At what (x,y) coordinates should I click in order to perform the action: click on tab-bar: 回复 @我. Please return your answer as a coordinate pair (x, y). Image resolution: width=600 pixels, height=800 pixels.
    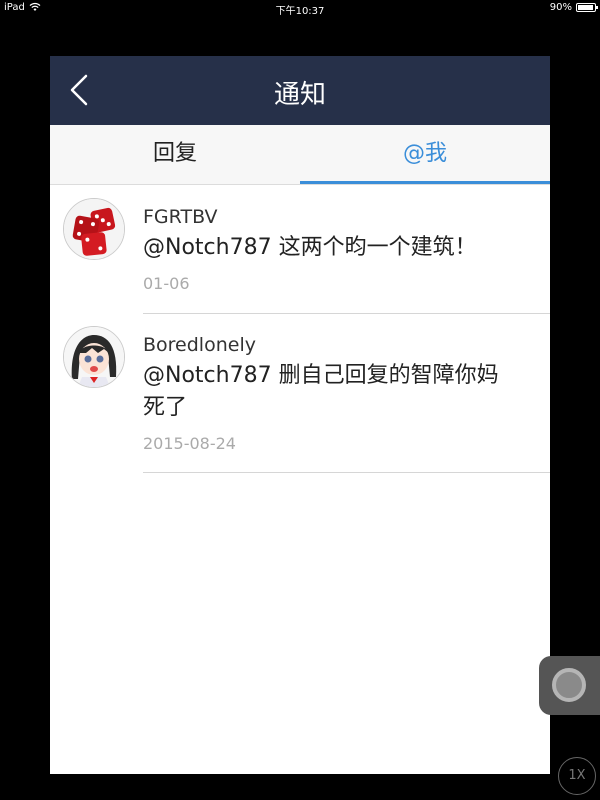
    Looking at the image, I should click on (300, 155).